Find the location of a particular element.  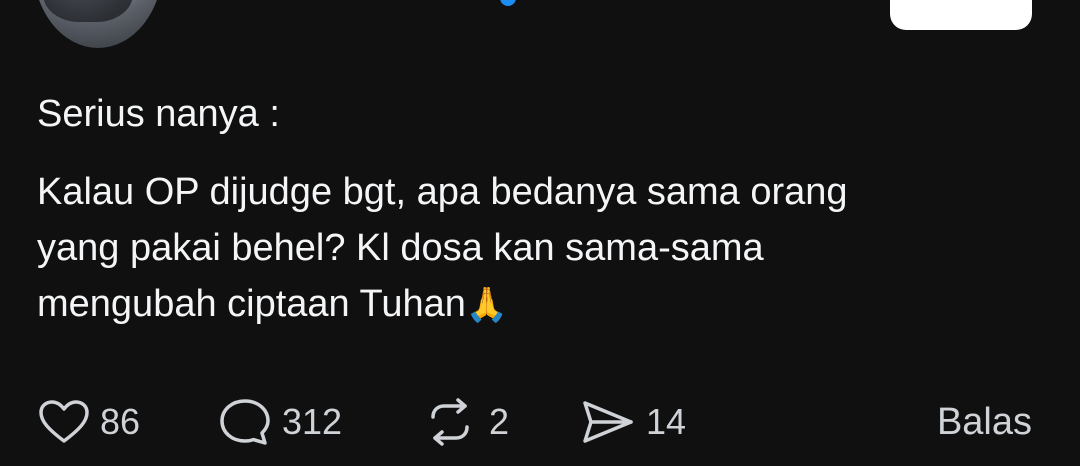

reply-button: Balas is located at coordinates (984, 422).